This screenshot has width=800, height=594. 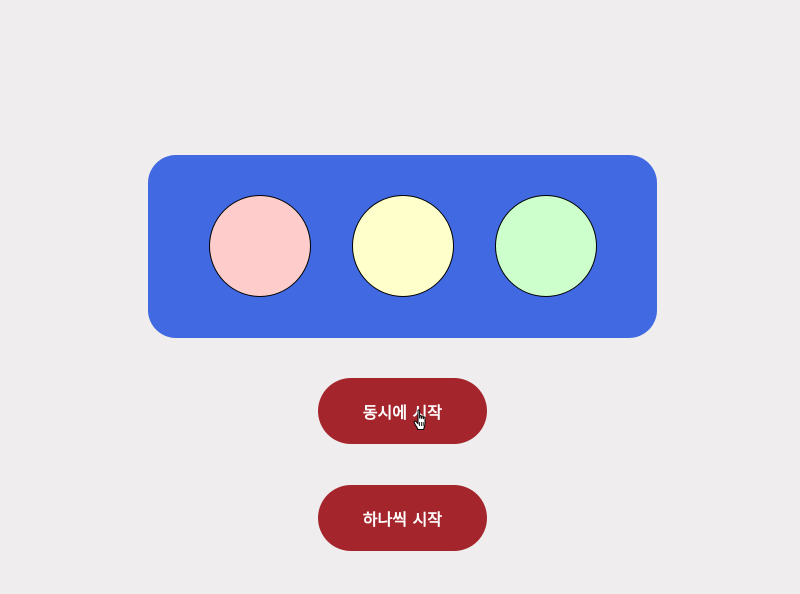 I want to click on start-one-by-one-label: 하나씩 시작, so click(x=402, y=519).